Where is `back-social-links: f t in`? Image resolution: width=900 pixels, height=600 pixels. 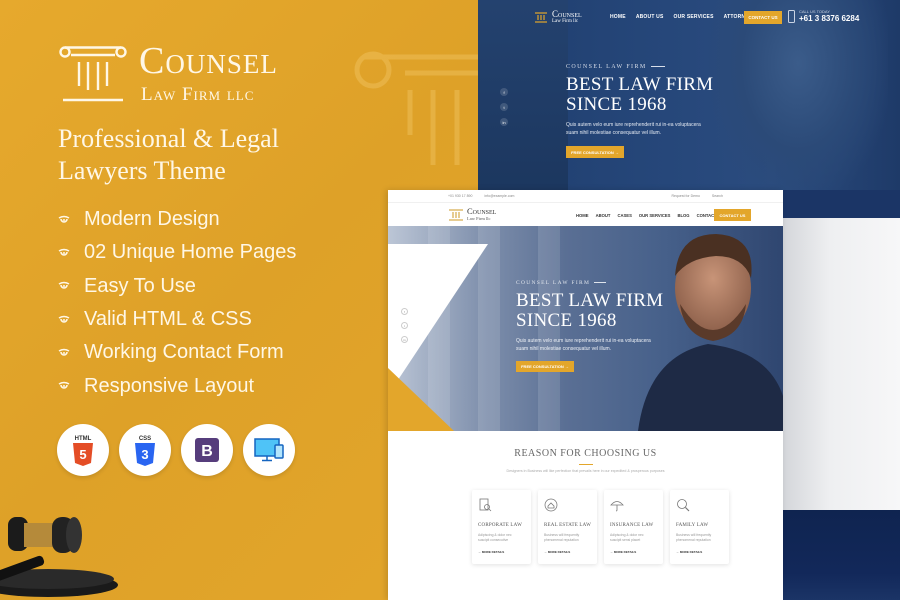
back-social-links: f t in is located at coordinates (504, 107).